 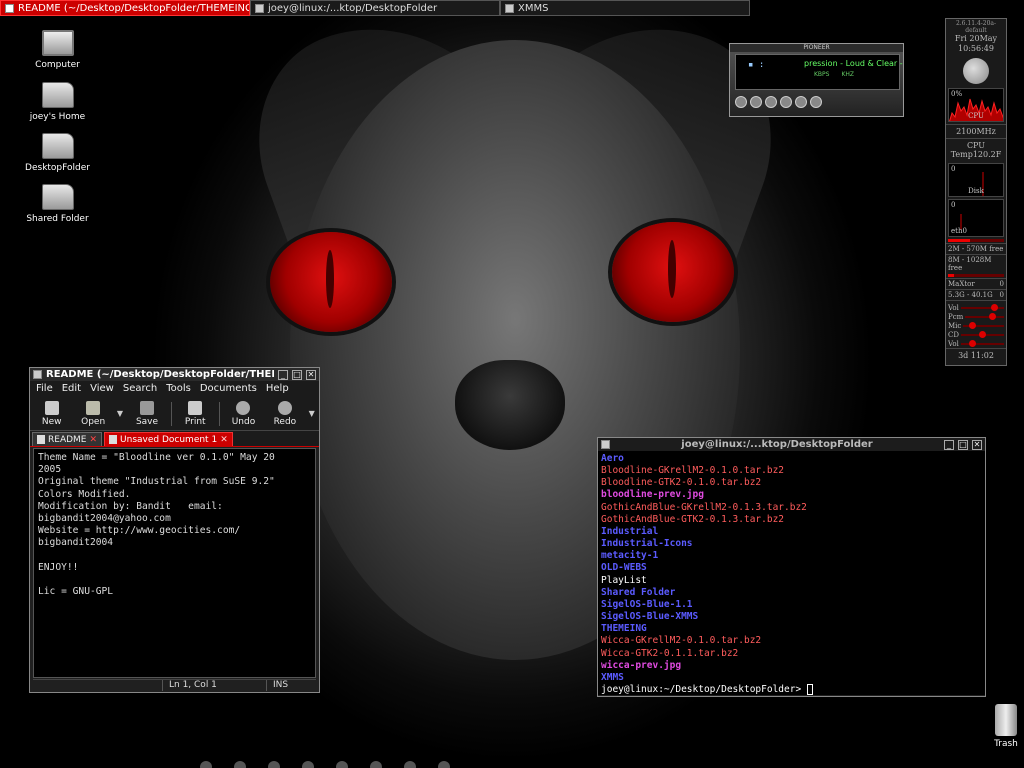 What do you see at coordinates (92, 413) in the screenshot?
I see `open-button: Open` at bounding box center [92, 413].